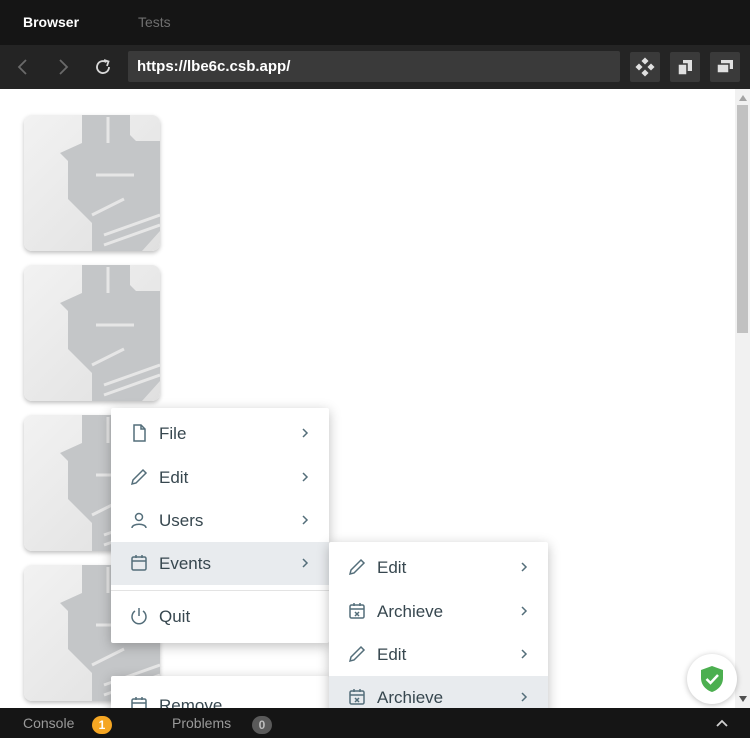 The image size is (750, 738). I want to click on refresh-button, so click(103, 67).